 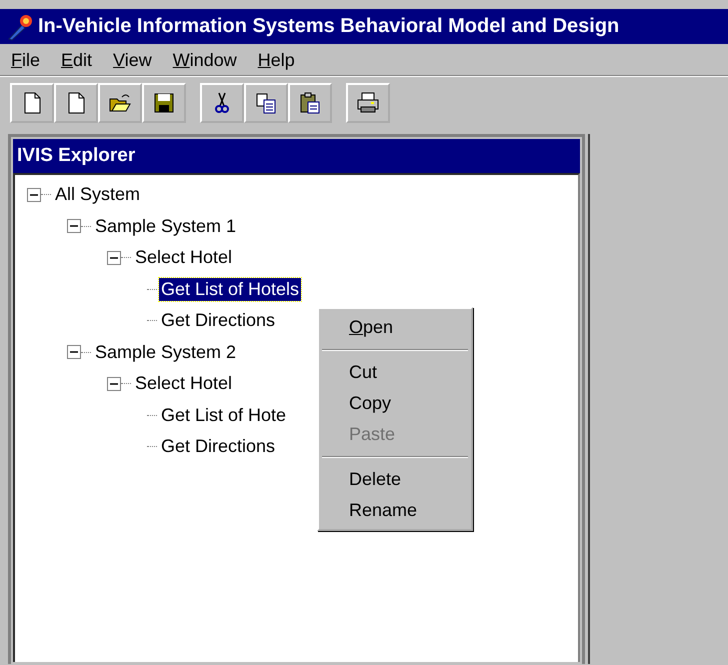 What do you see at coordinates (204, 62) in the screenshot?
I see `menu-item: Window` at bounding box center [204, 62].